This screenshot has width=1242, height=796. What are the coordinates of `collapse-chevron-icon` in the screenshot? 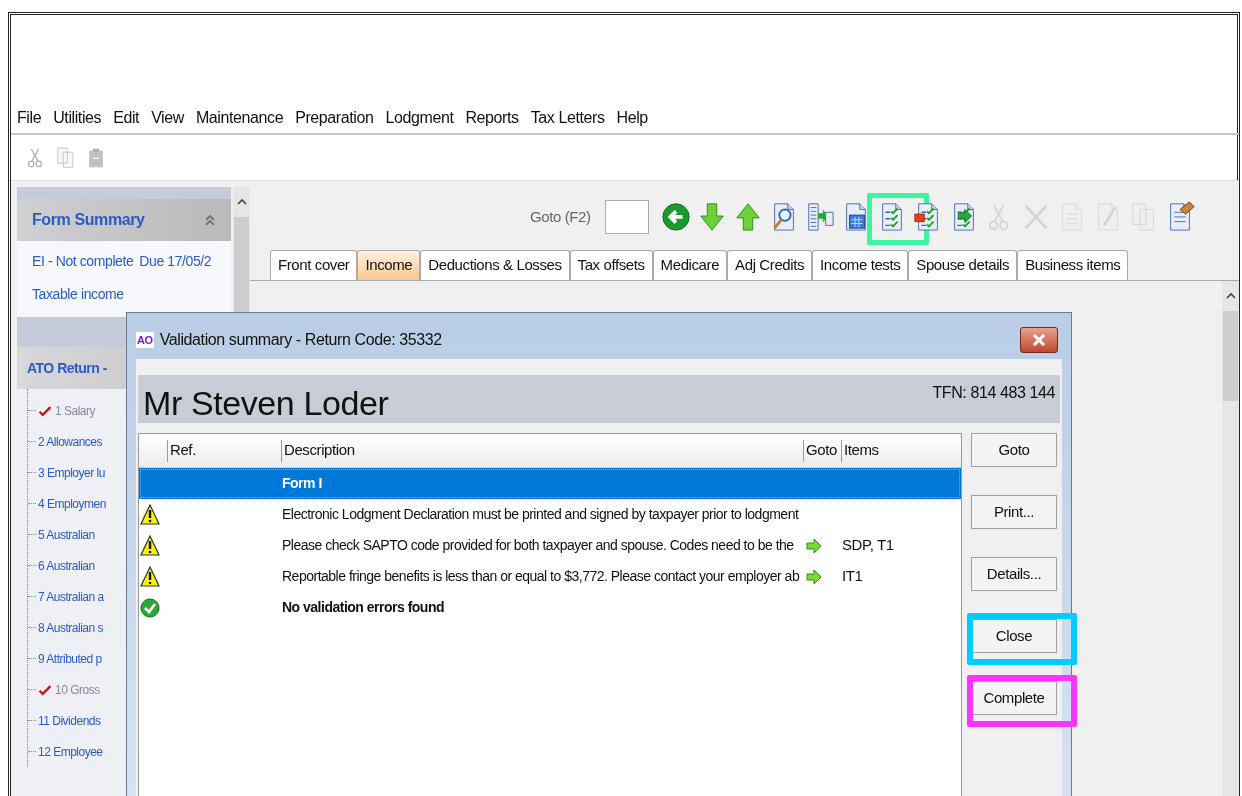 It's located at (210, 220).